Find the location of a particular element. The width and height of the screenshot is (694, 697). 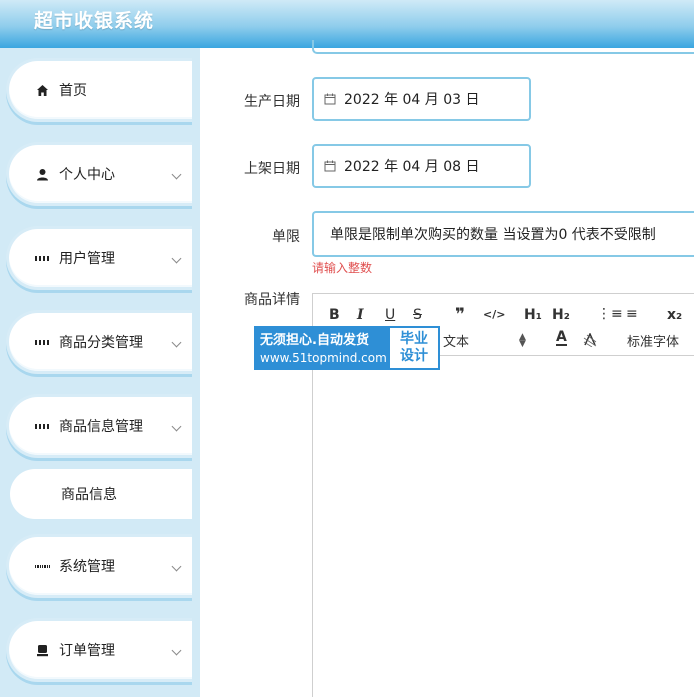

listing-date-input: 2022 年 04 月 08 日 is located at coordinates (421, 166).